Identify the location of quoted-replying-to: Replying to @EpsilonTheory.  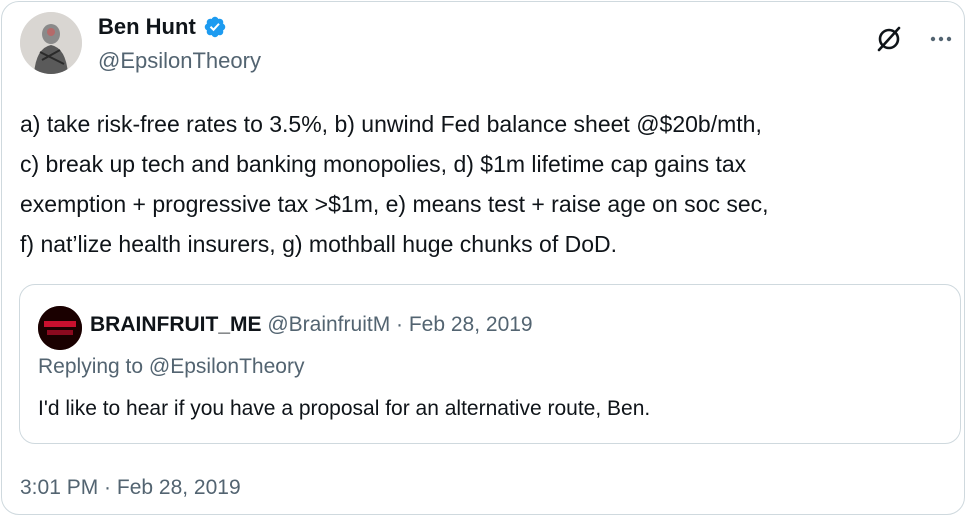
(171, 366).